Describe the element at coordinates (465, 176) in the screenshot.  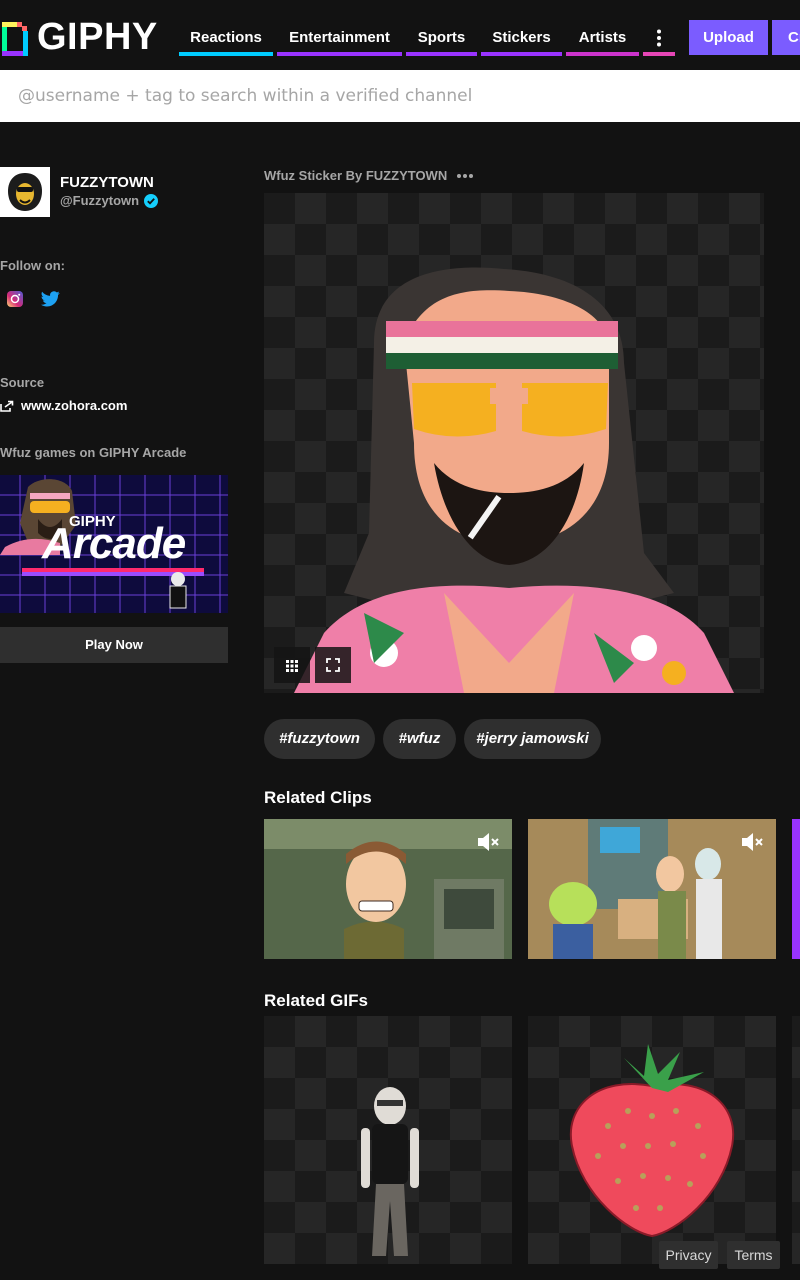
I see `more-options-icon` at that location.